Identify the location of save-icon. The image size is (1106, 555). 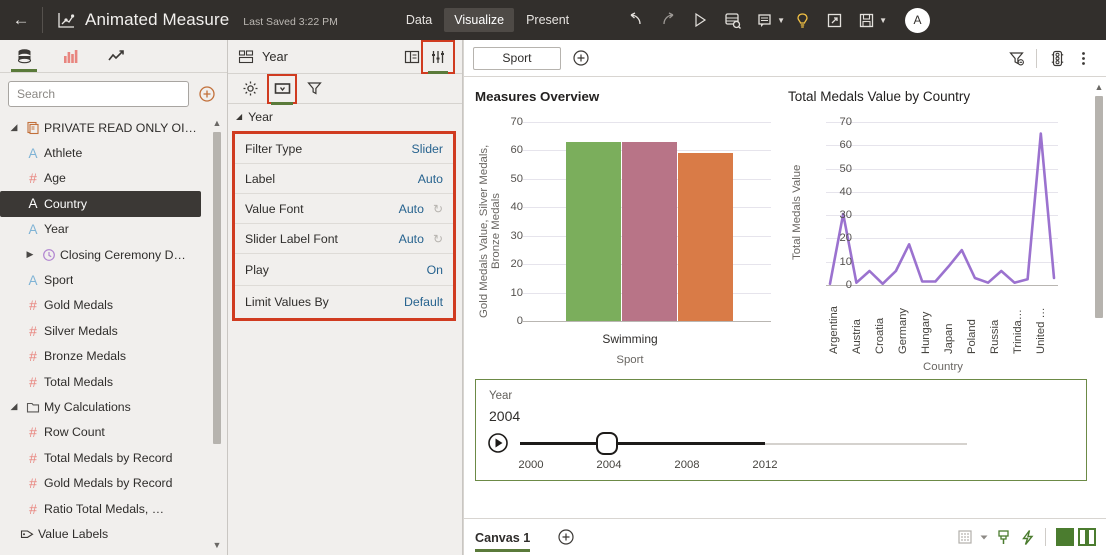
(866, 20).